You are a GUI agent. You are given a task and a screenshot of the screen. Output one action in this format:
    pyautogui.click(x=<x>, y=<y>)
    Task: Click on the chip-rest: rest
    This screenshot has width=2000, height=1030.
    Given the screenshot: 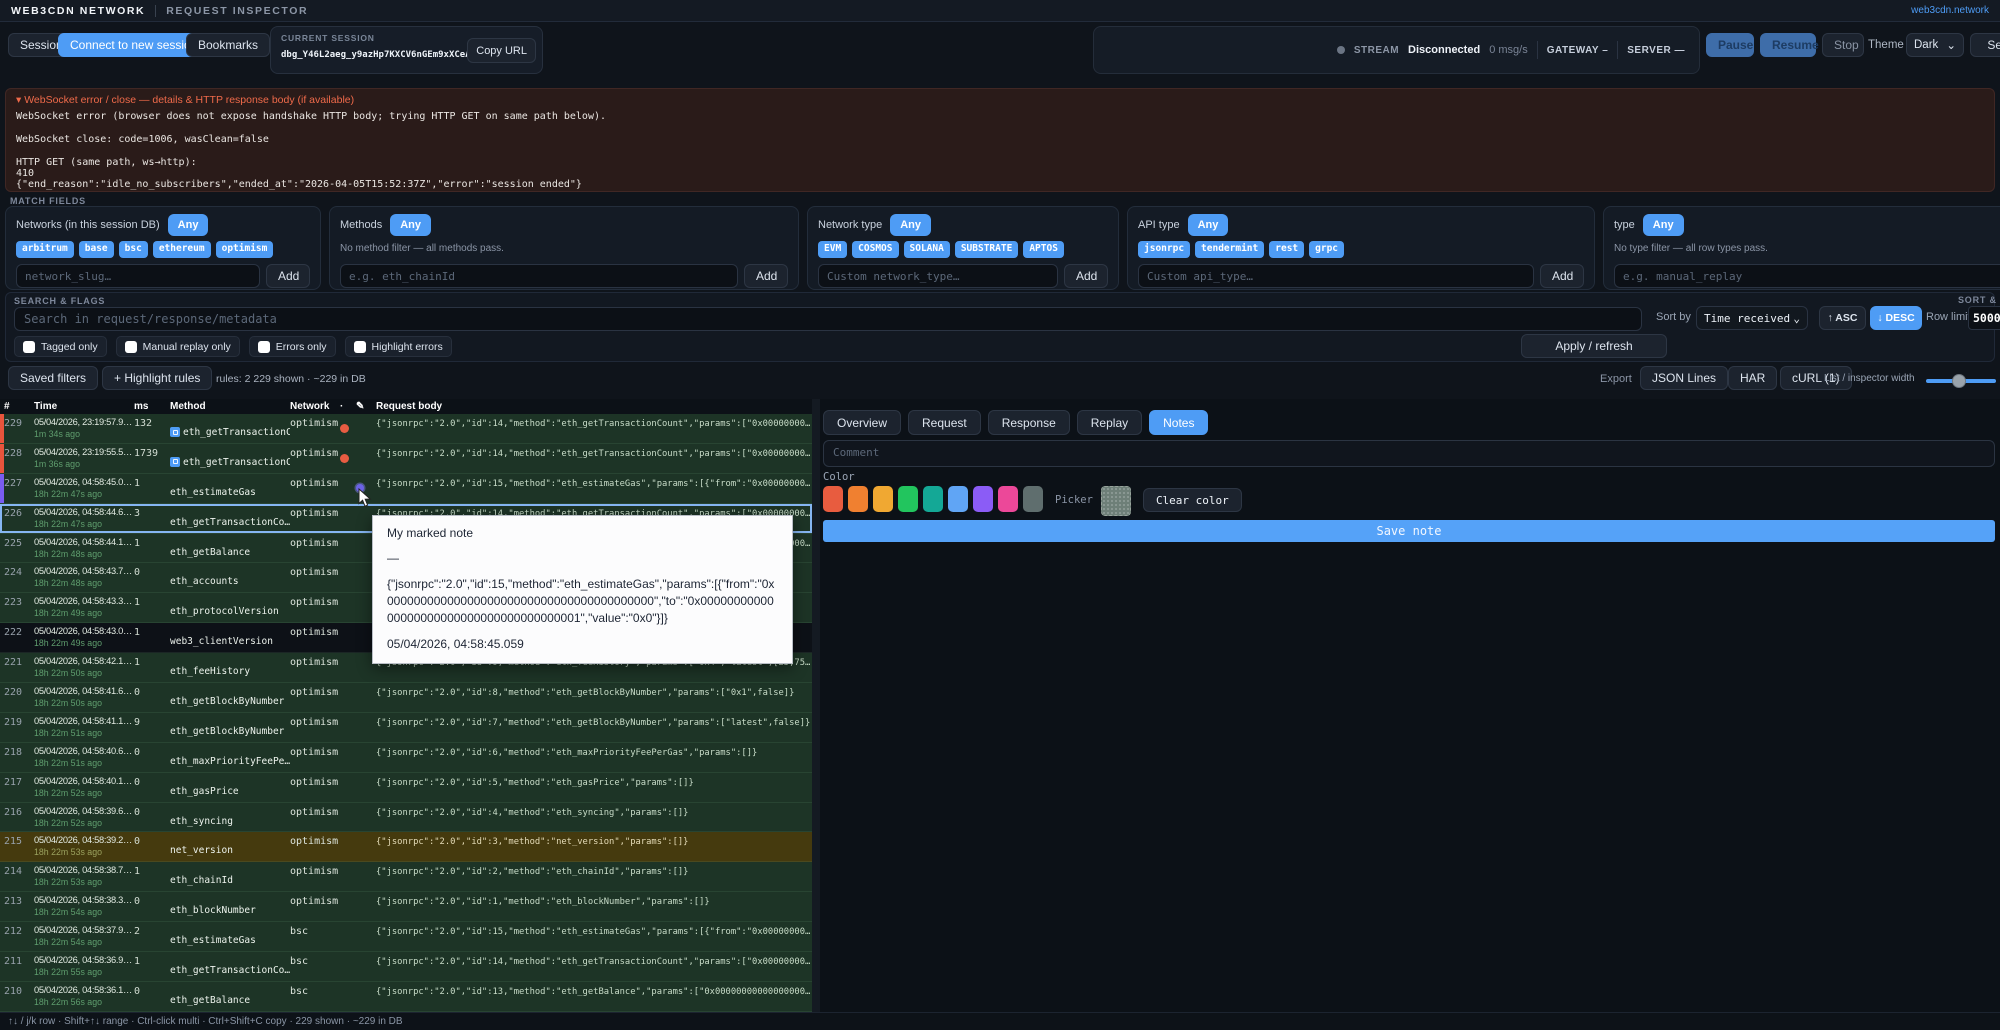 What is the action you would take?
    pyautogui.click(x=1287, y=249)
    